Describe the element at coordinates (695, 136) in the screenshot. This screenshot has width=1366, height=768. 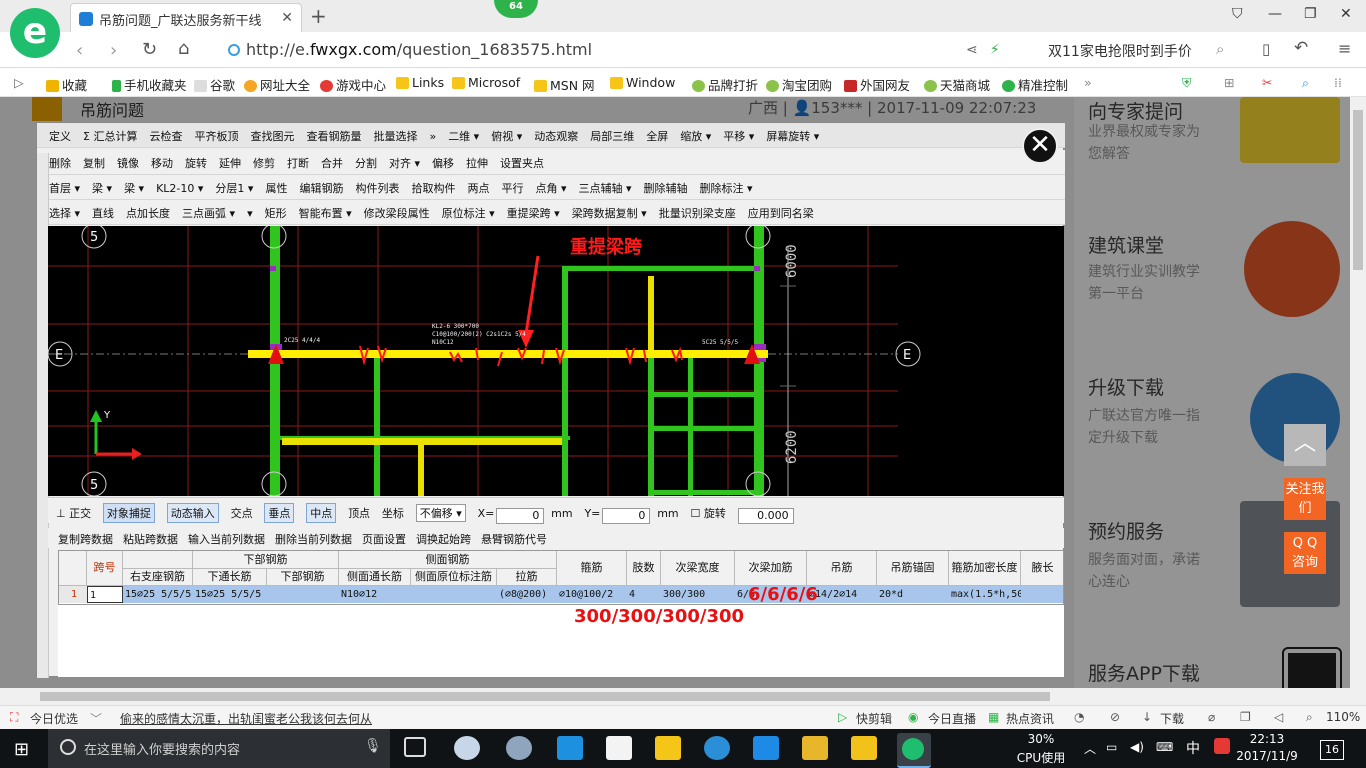
I see `toolbar-button: 缩放 ▾` at that location.